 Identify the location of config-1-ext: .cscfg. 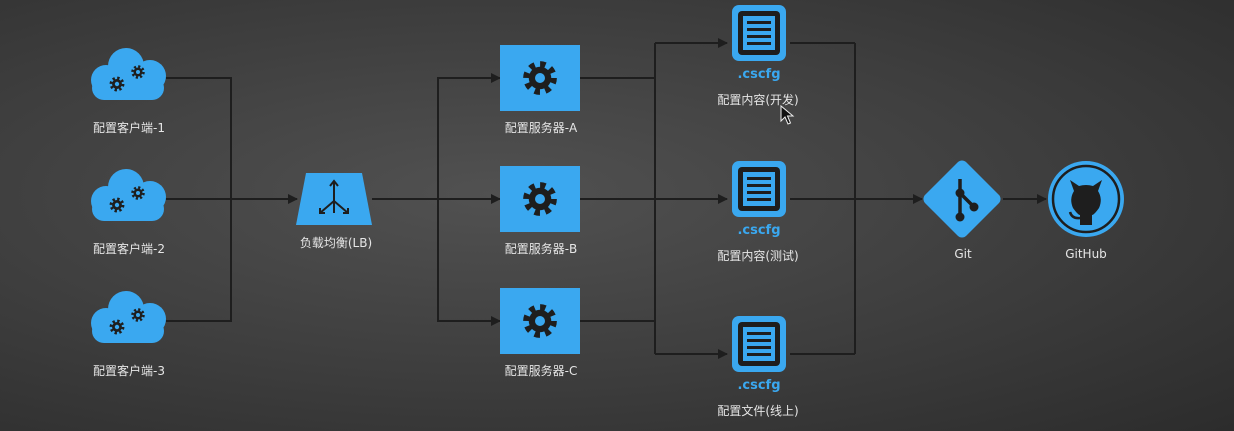
(758, 74).